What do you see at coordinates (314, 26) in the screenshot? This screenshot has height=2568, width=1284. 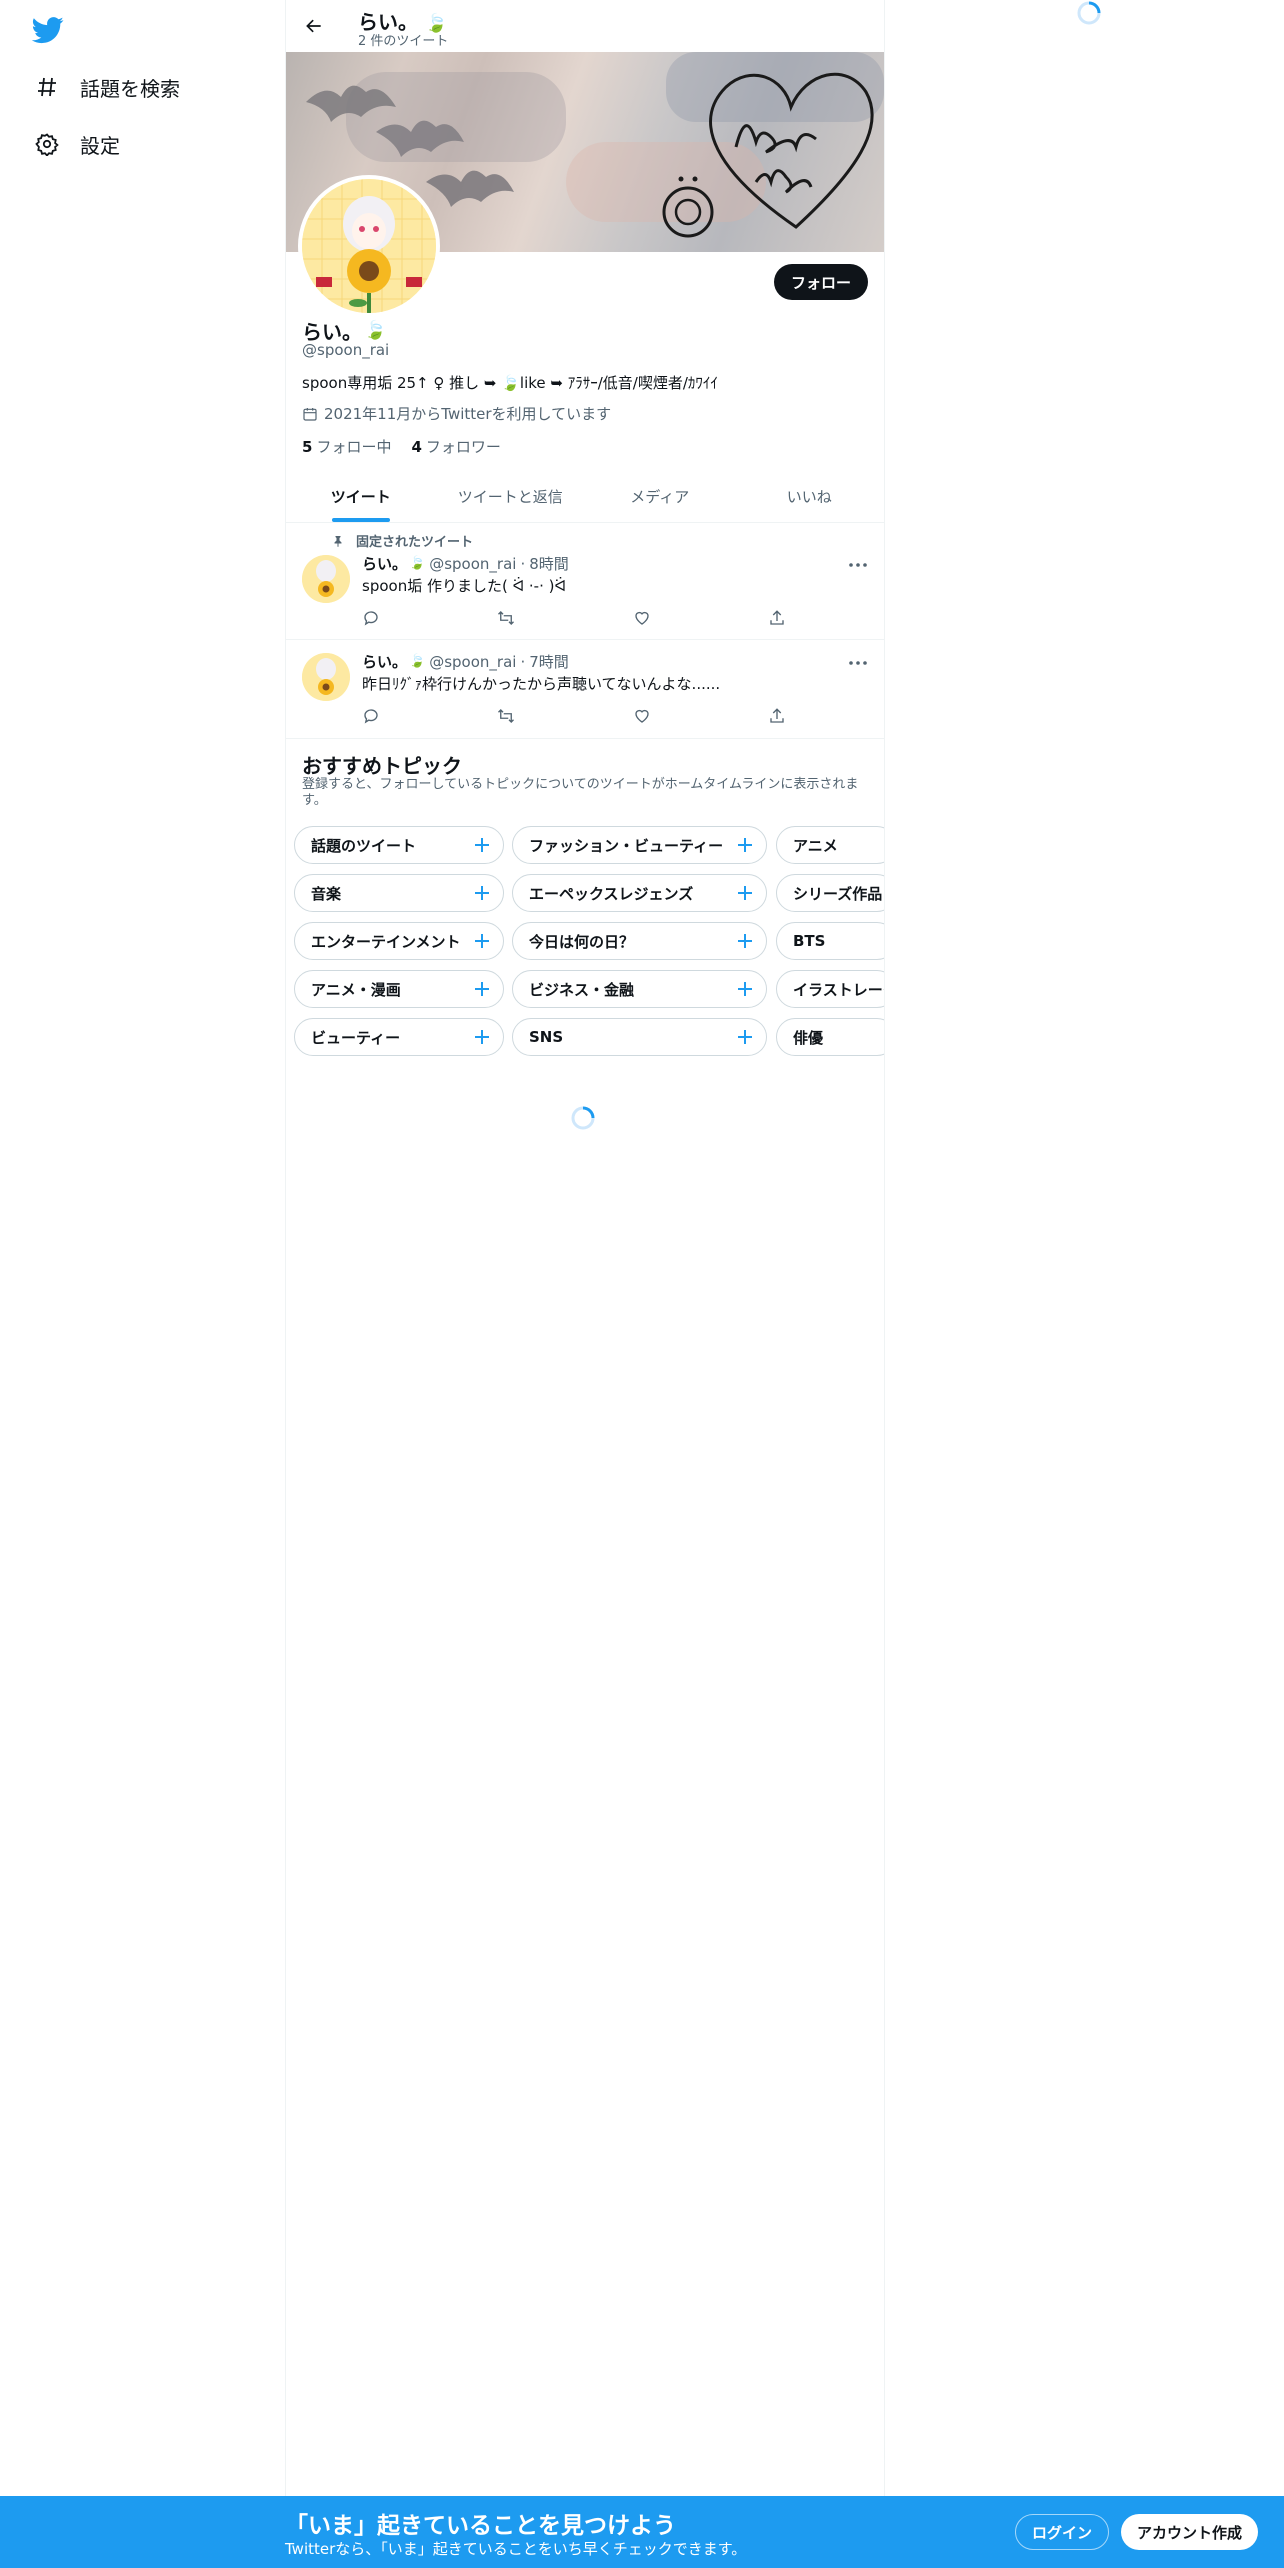 I see `back-arrow-icon` at bounding box center [314, 26].